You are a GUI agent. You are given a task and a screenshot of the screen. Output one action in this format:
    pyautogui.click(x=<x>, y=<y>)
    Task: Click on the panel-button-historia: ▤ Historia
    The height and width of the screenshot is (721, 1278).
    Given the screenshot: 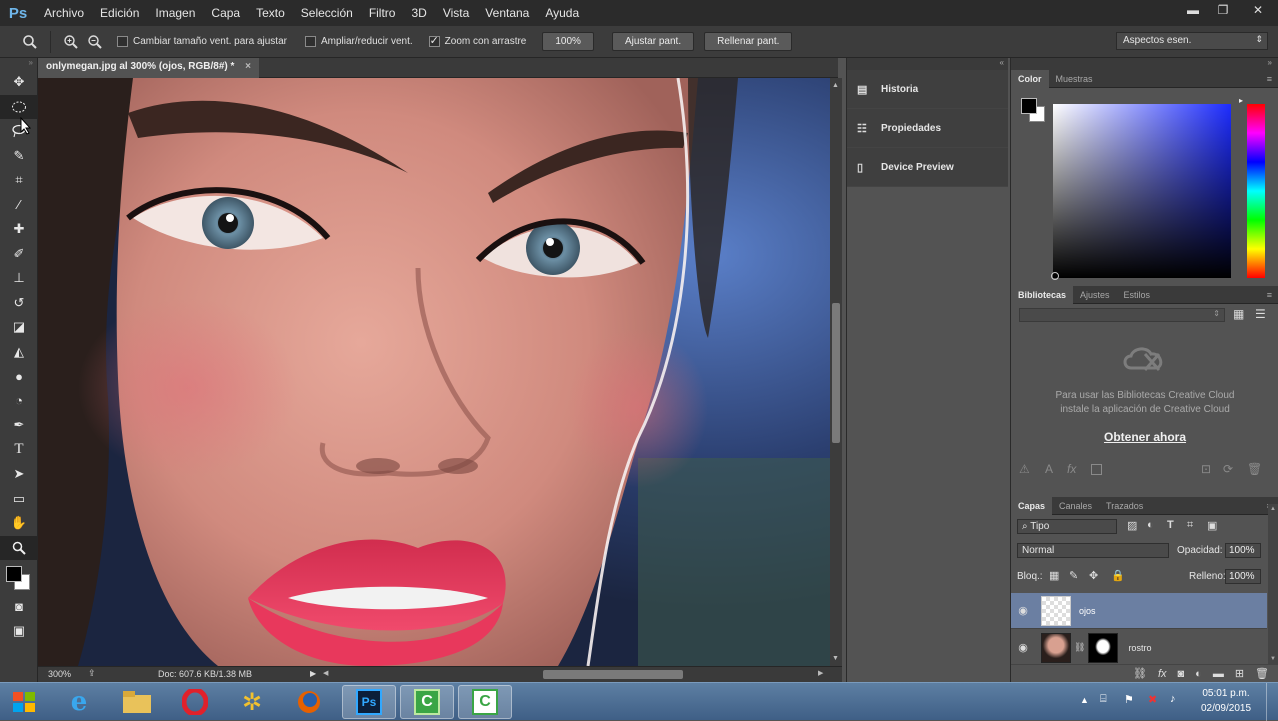 What is the action you would take?
    pyautogui.click(x=927, y=89)
    